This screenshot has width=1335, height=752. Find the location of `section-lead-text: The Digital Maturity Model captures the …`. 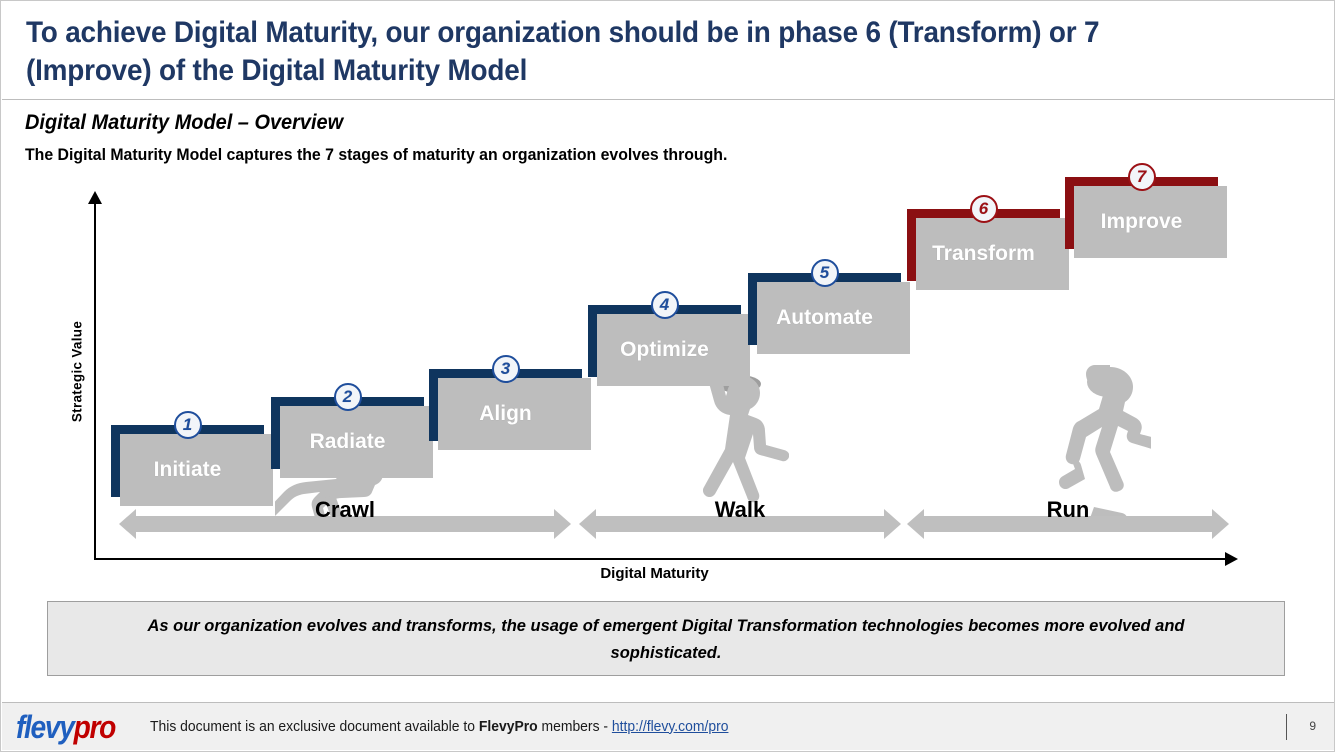

section-lead-text: The Digital Maturity Model captures the … is located at coordinates (376, 155).